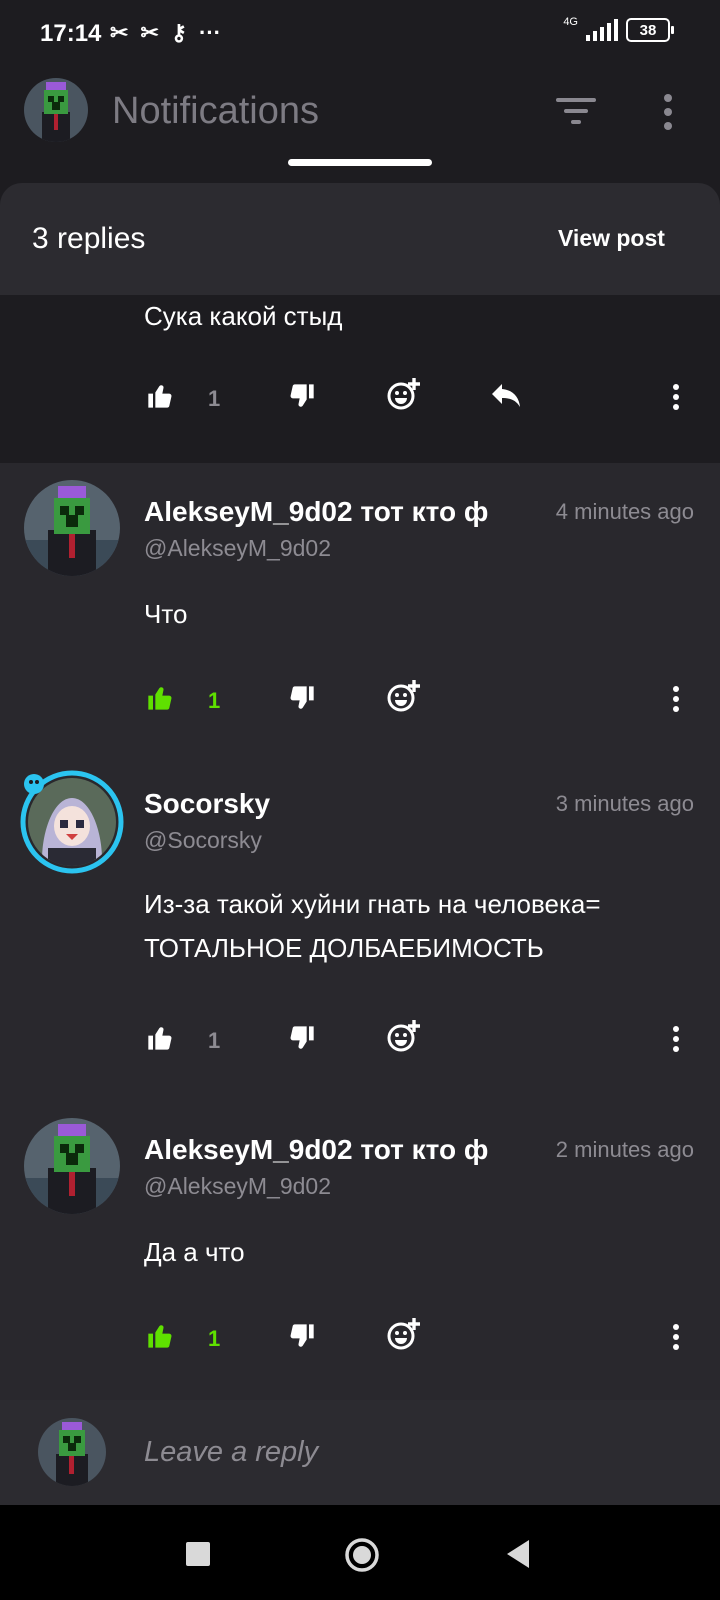 Image resolution: width=720 pixels, height=1600 pixels. What do you see at coordinates (178, 32) in the screenshot?
I see `key-icon: ⚷` at bounding box center [178, 32].